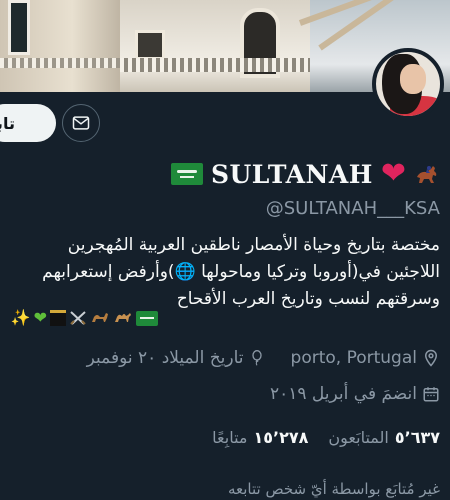 The width and height of the screenshot is (450, 500). I want to click on joined-item: انضمَ في أبريل ٢٠١٩, so click(355, 394).